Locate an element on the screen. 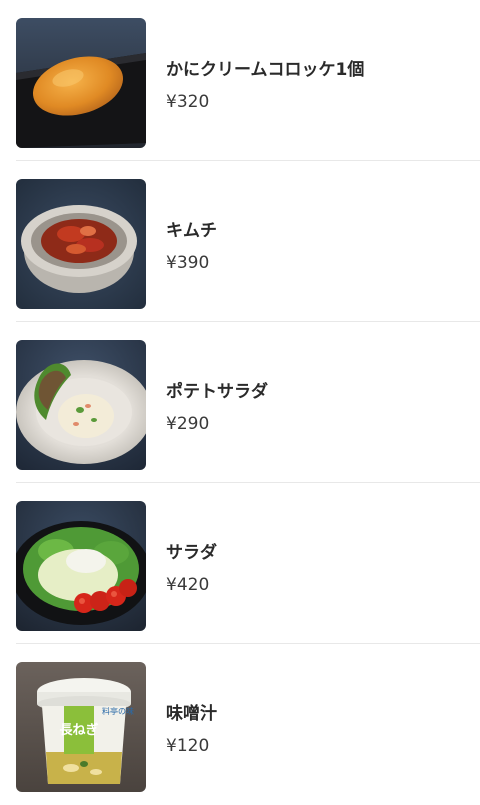 Image resolution: width=480 pixels, height=805 pixels. menu-item-price: ¥390 is located at coordinates (188, 263).